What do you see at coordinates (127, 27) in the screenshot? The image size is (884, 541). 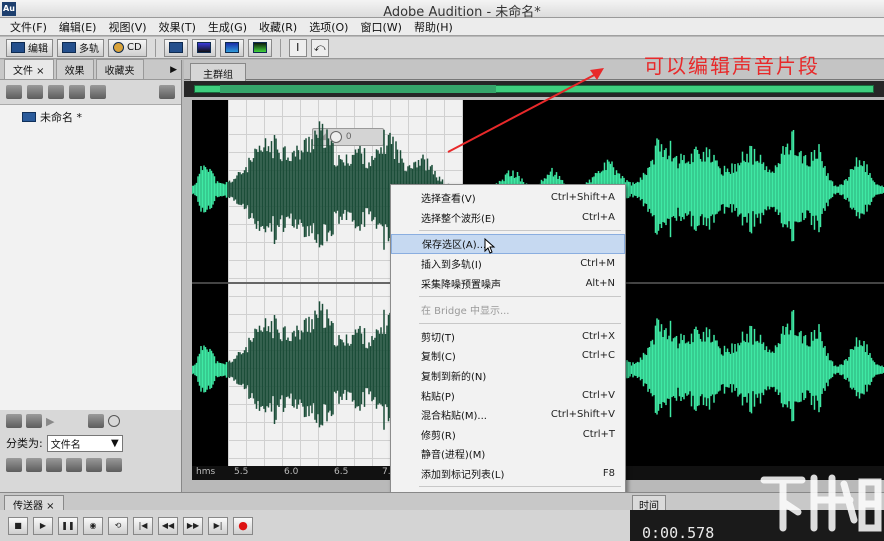 I see `menu-view: 视图(V)` at bounding box center [127, 27].